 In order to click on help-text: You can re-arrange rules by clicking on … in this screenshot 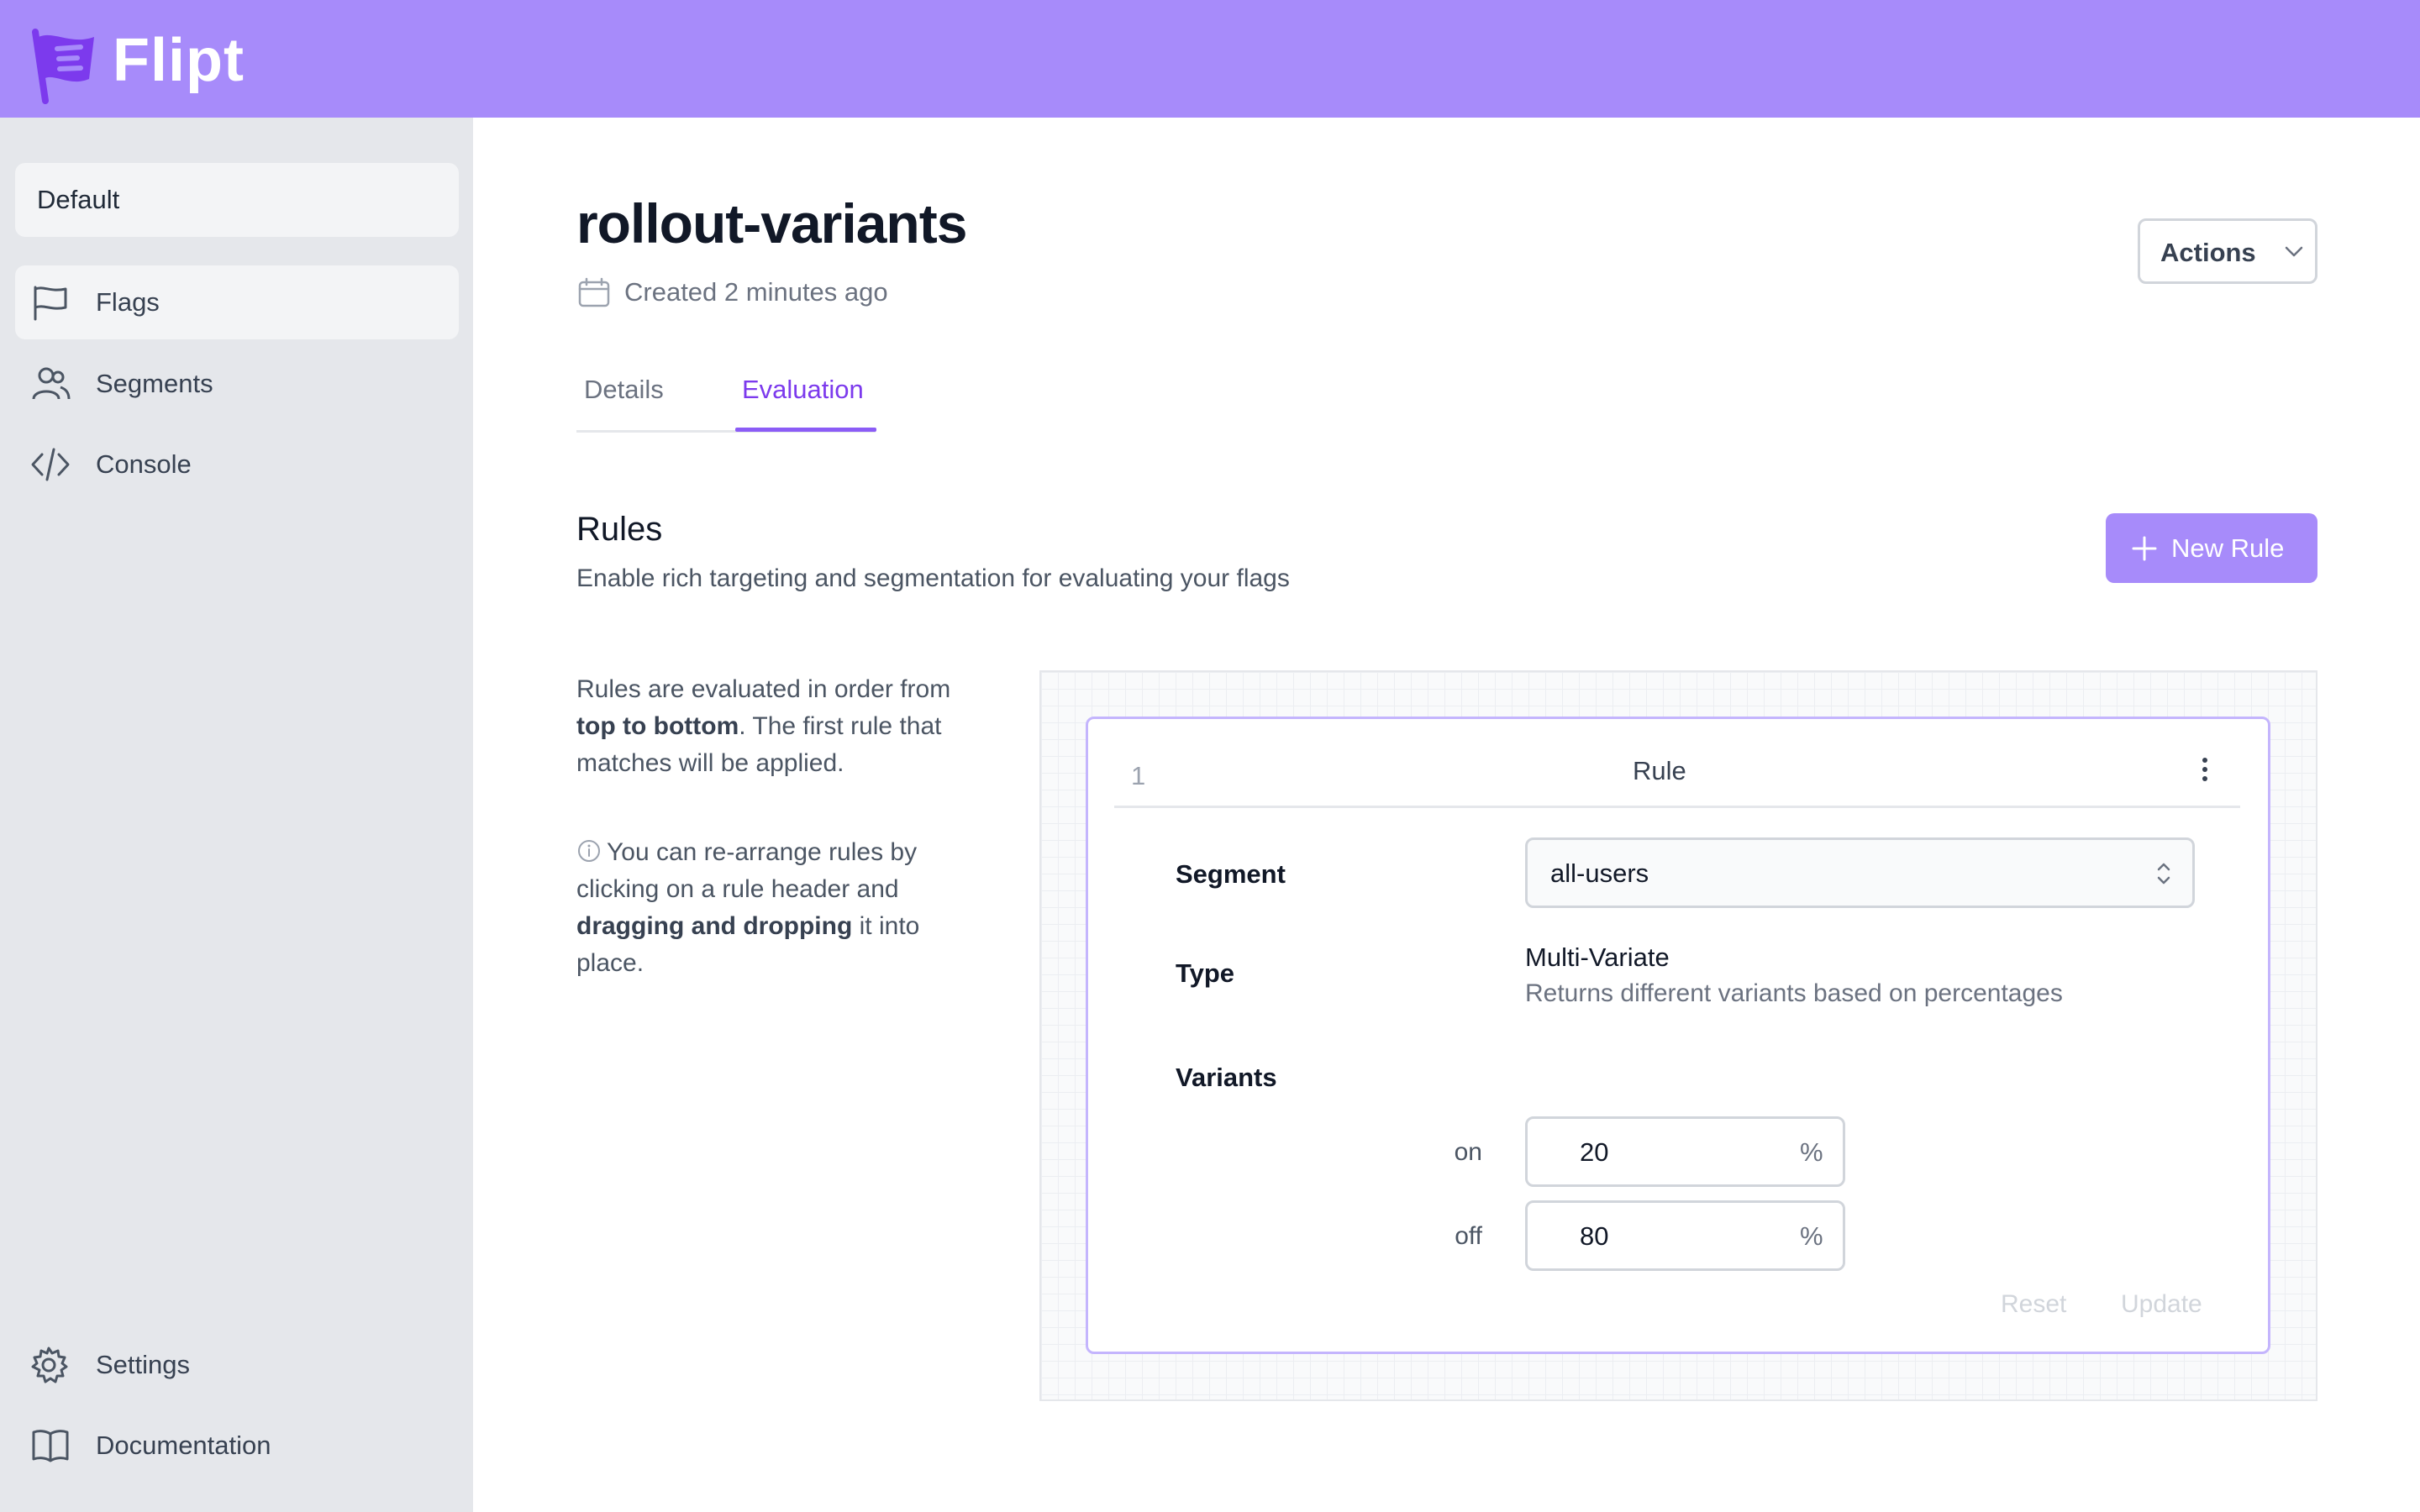, I will do `click(747, 870)`.